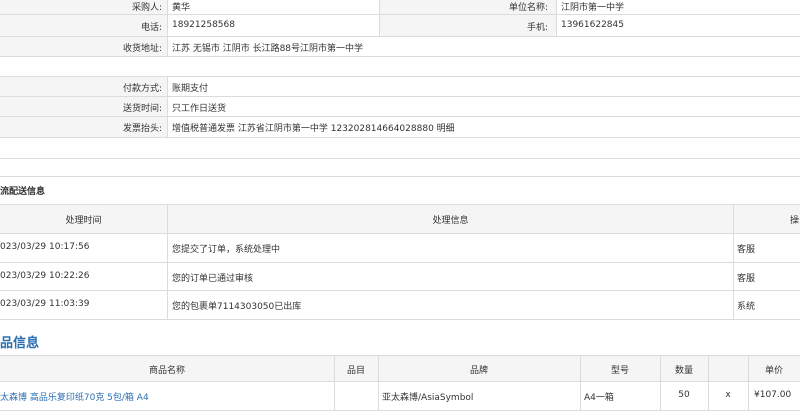 This screenshot has width=800, height=419. What do you see at coordinates (142, 49) in the screenshot?
I see `address-label: 收货地址:` at bounding box center [142, 49].